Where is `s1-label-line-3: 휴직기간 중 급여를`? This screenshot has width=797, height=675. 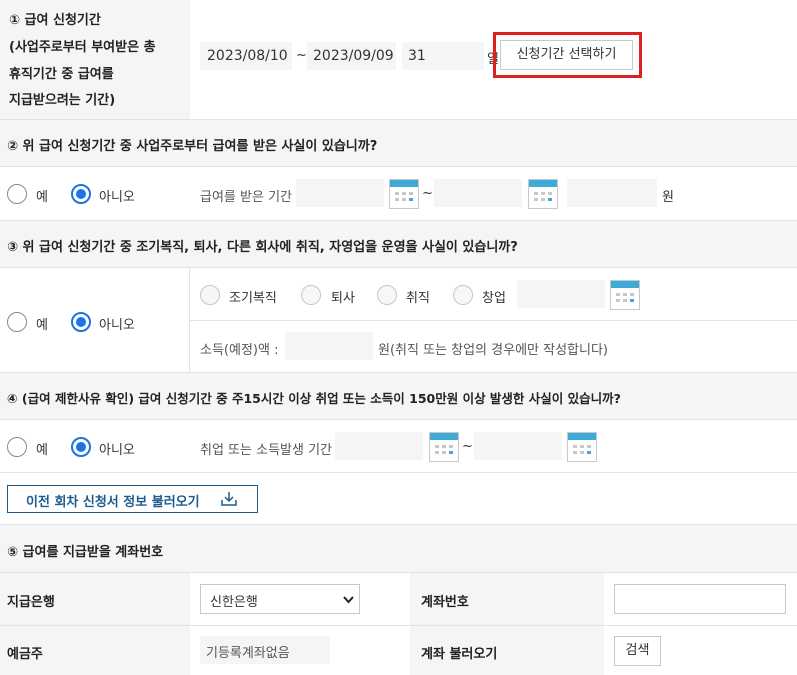
s1-label-line-3: 휴직기간 중 급여를 is located at coordinates (61, 74).